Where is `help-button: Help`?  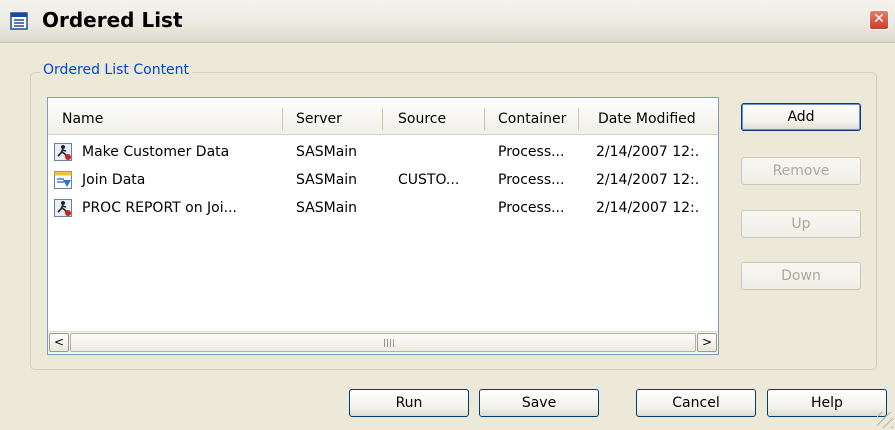 help-button: Help is located at coordinates (827, 403).